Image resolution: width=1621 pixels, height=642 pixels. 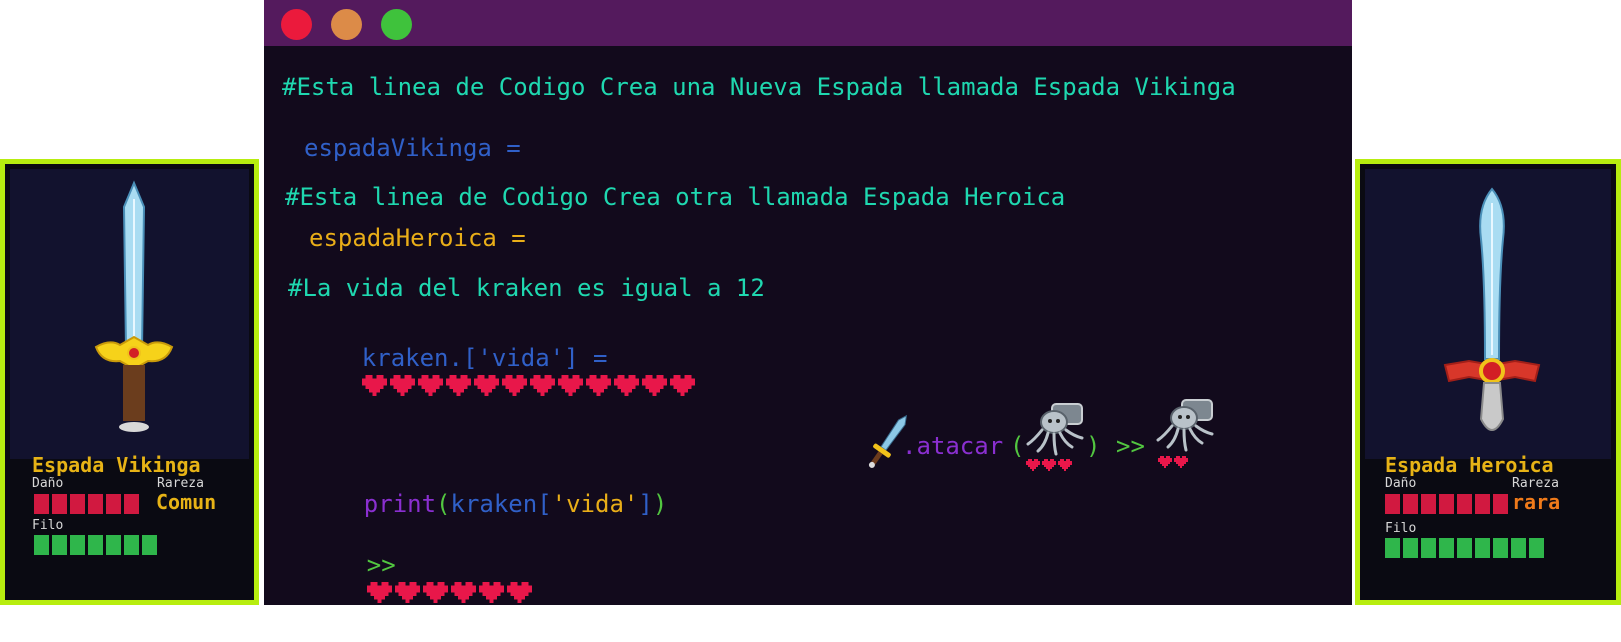 I want to click on attack-open-paren: (, so click(x=1017, y=446).